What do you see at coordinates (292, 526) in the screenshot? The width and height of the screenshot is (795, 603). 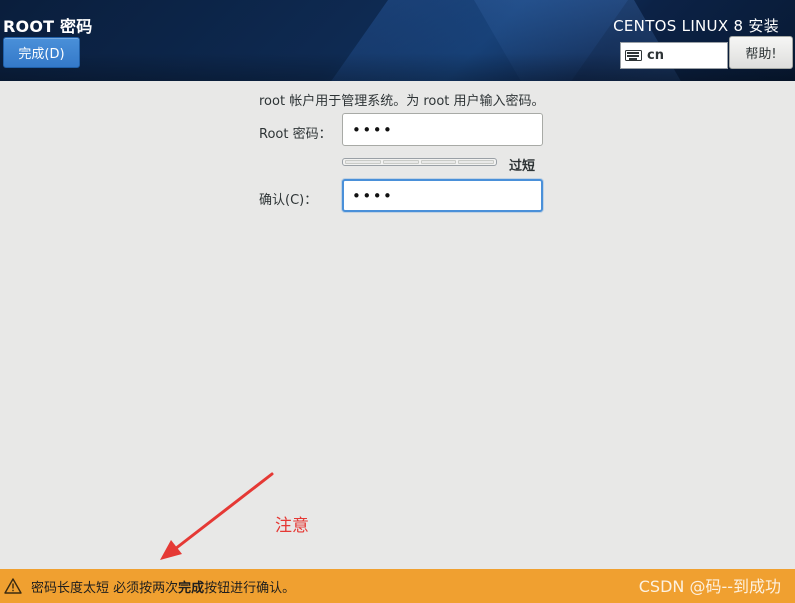 I see `annotation-note: 注意` at bounding box center [292, 526].